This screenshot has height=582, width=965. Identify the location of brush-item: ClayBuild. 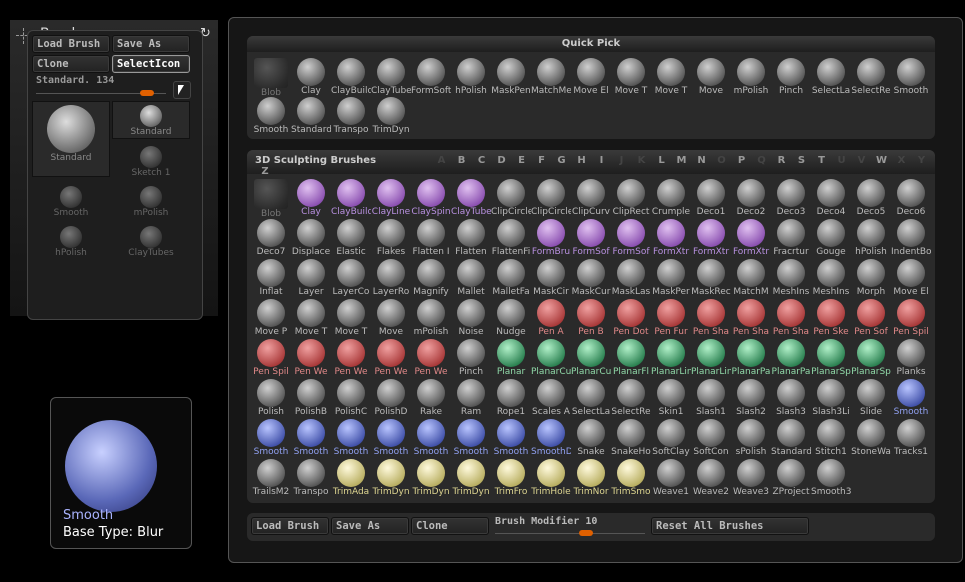
(351, 76).